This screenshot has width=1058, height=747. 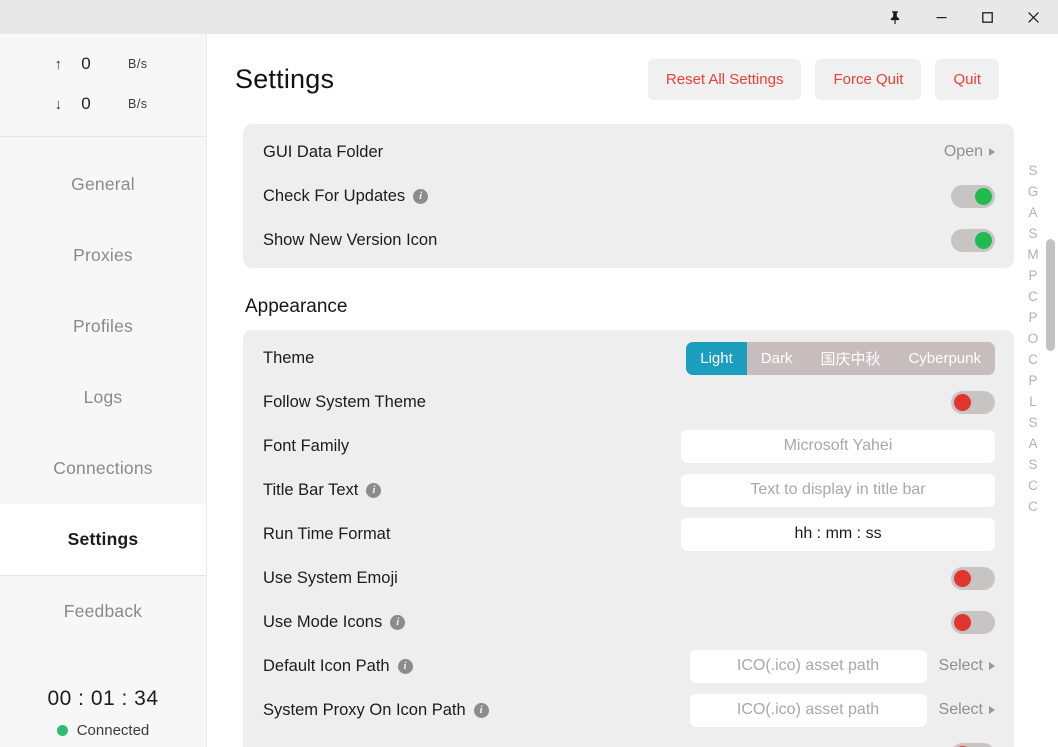 I want to click on row-label: Use Mode Icons i, so click(x=334, y=622).